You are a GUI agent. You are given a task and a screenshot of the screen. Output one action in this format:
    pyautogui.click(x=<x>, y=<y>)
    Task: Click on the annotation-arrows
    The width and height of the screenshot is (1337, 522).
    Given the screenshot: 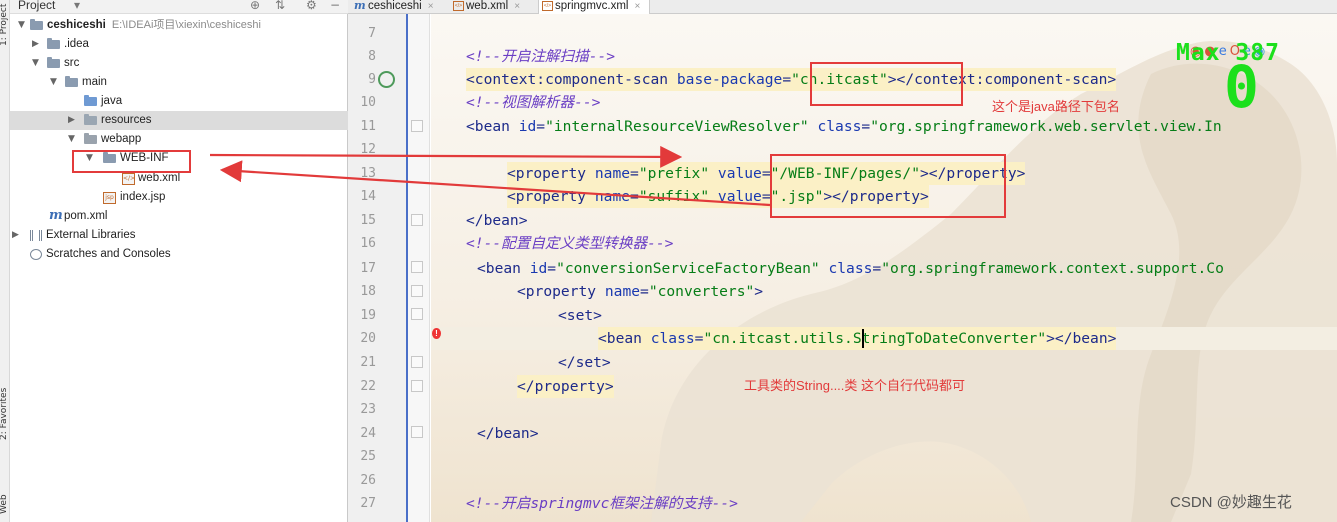 What is the action you would take?
    pyautogui.click(x=490, y=176)
    